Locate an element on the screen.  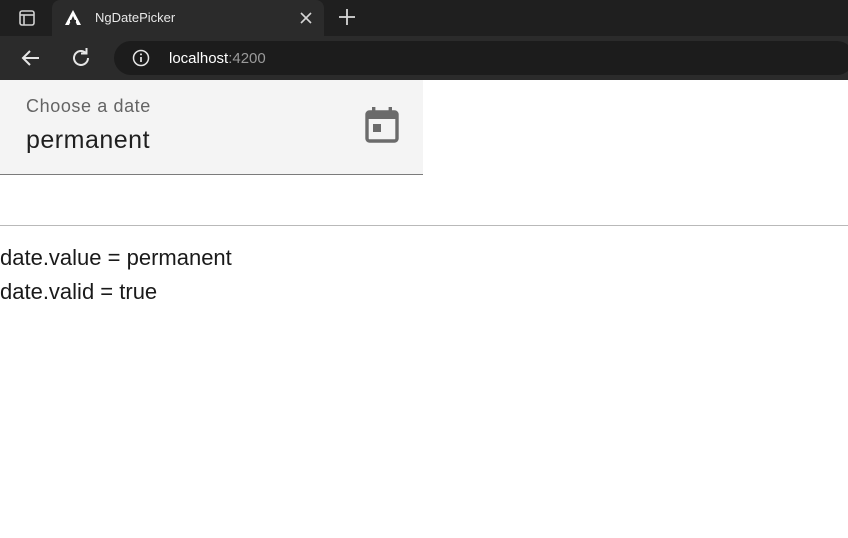
reload-icon is located at coordinates (81, 58).